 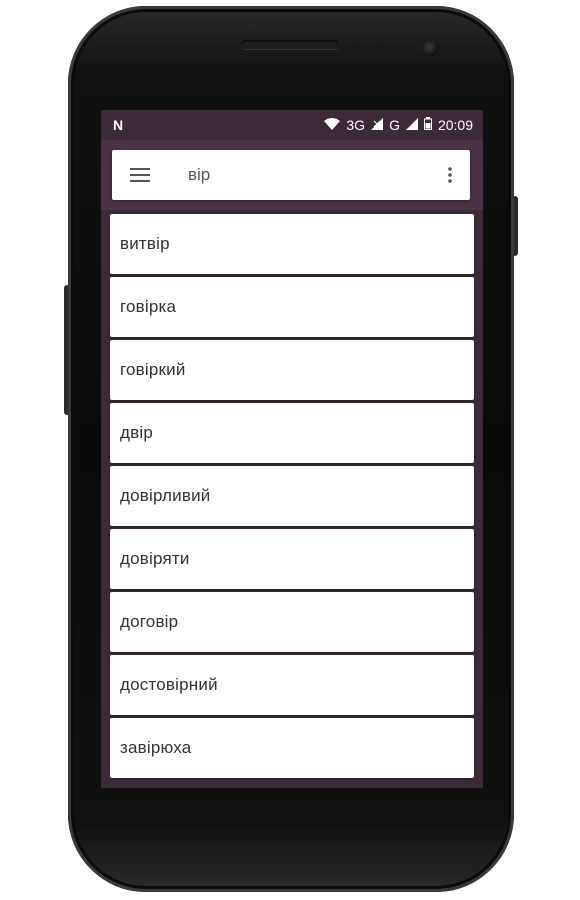 I want to click on light-sensor, so click(x=382, y=45).